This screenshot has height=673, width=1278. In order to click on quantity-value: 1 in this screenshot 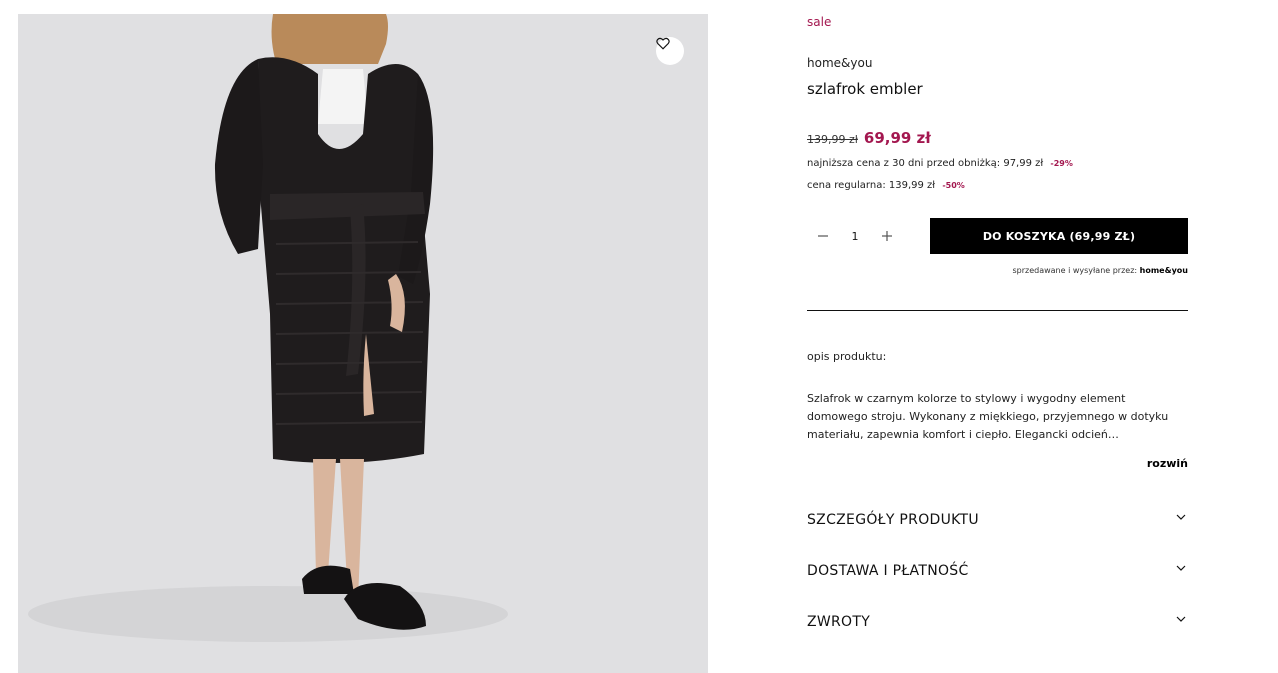, I will do `click(855, 236)`.